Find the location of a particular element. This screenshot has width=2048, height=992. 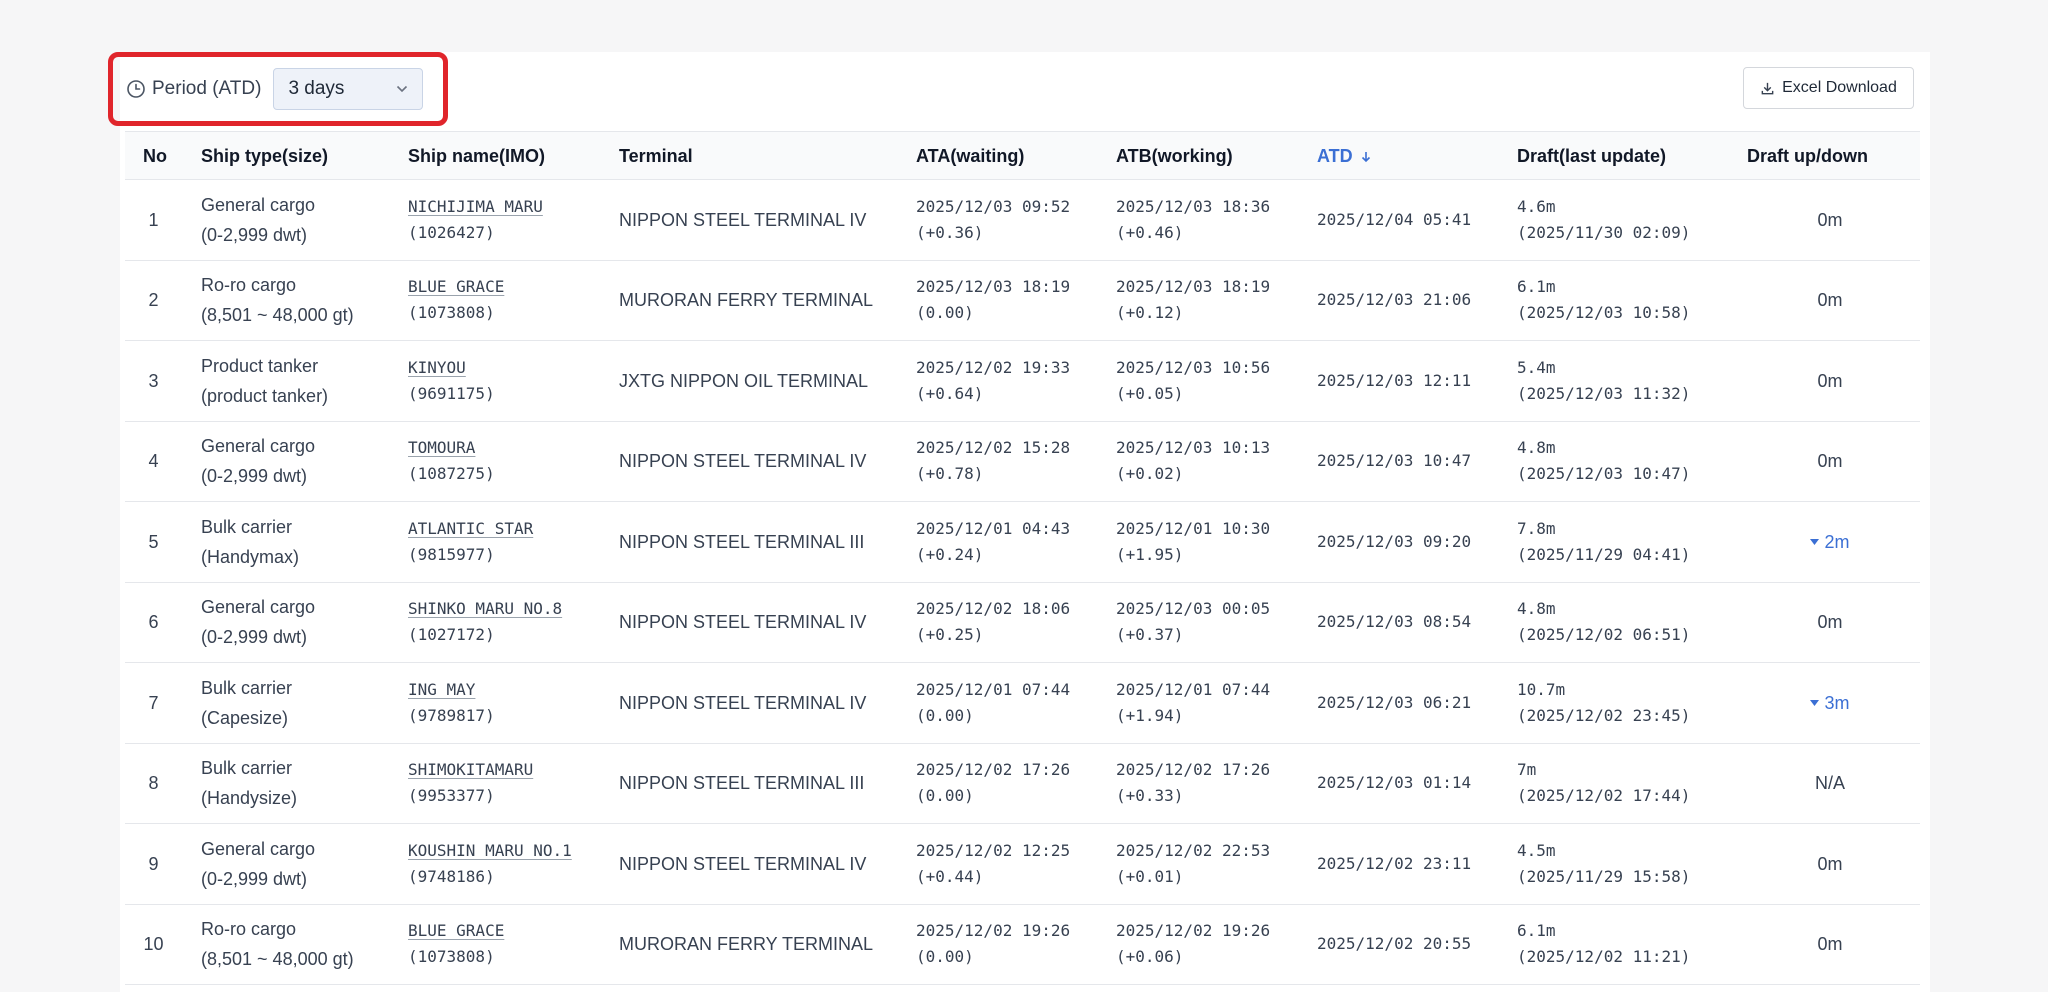

ata-time: 2025/12/02 17:26 is located at coordinates (993, 770).